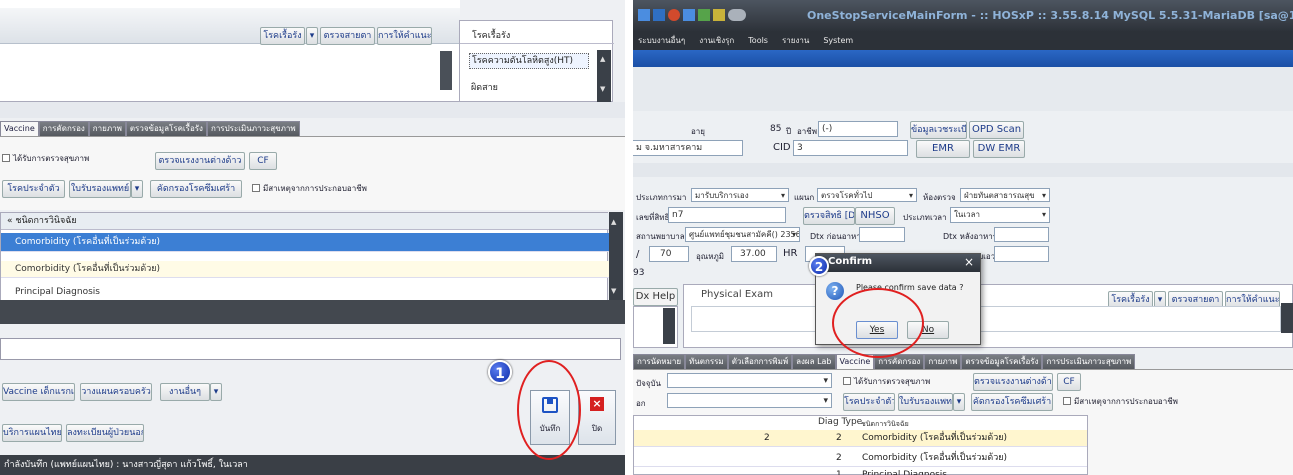 The image size is (1293, 475). Describe the element at coordinates (253, 128) in the screenshot. I see `tab-health-assessment: การประเมินภาวะสุขภาพ` at that location.